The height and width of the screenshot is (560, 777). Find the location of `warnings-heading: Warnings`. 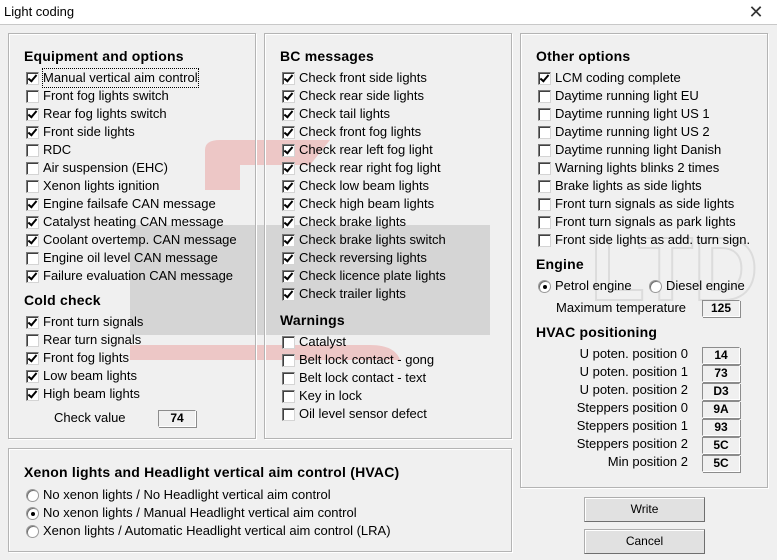

warnings-heading: Warnings is located at coordinates (312, 320).